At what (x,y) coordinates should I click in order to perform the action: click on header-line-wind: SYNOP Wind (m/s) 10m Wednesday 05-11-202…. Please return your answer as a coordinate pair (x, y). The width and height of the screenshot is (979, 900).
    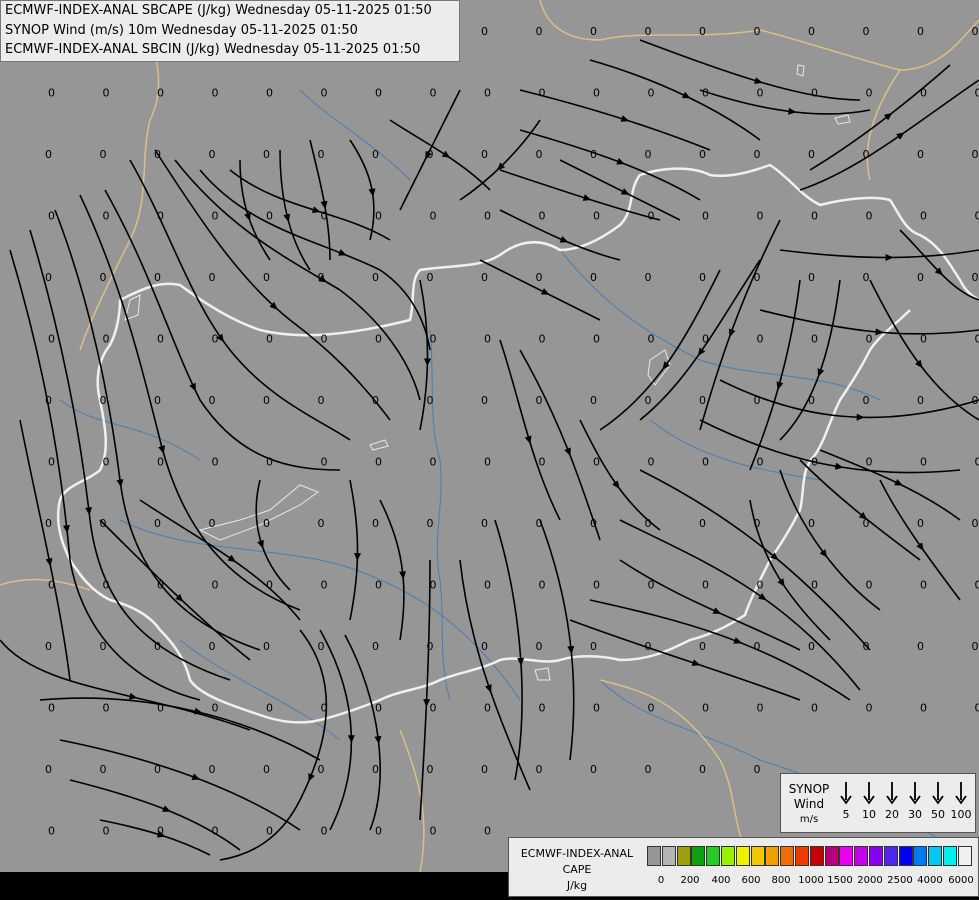
    Looking at the image, I should click on (181, 30).